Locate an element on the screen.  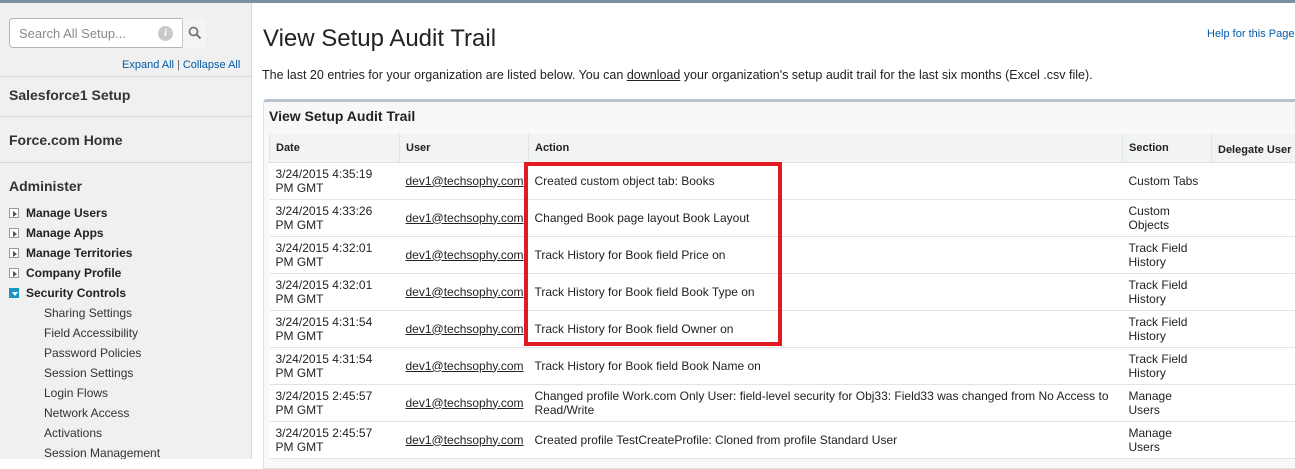
row-section: Custom Objects is located at coordinates (1167, 217).